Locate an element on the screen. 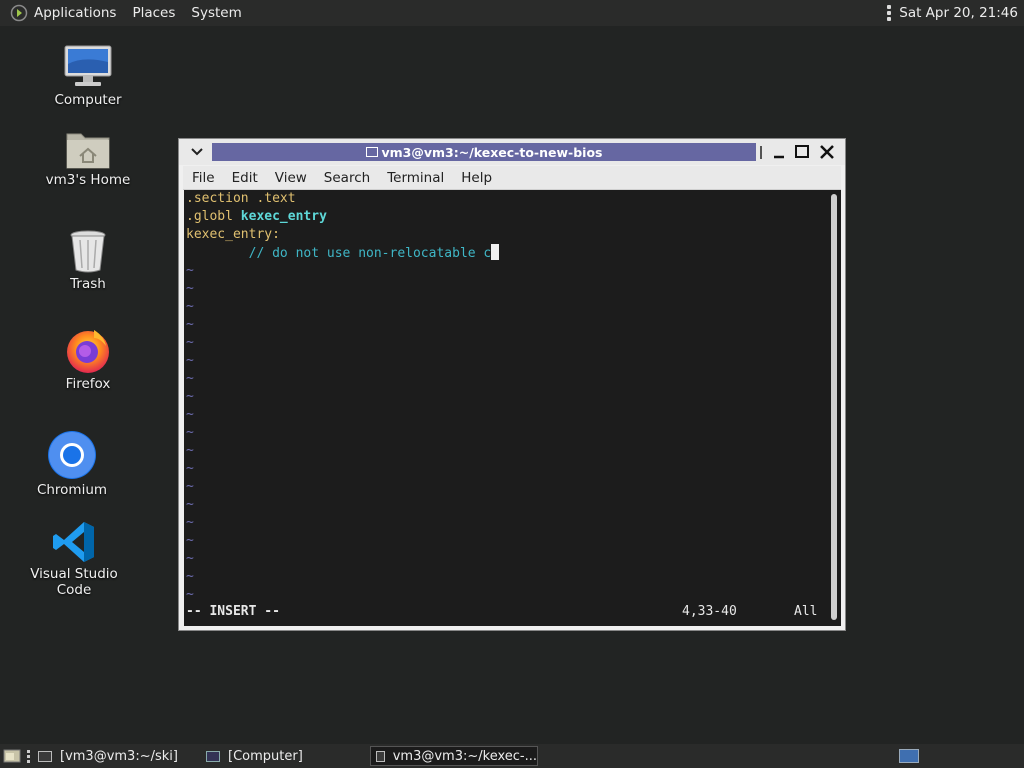 The image size is (1024, 768). taskbar-item-label: [vm3@vm3:~/ski] is located at coordinates (119, 756).